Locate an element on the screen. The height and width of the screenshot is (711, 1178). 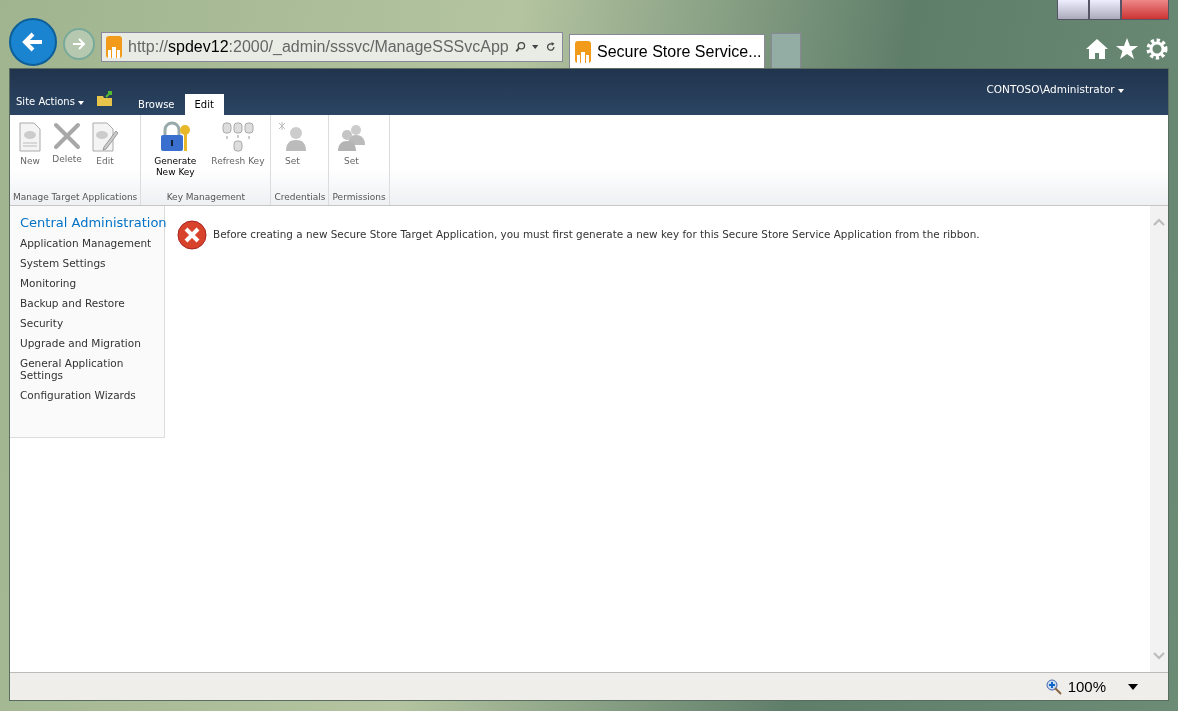
nav-link: Configuration Wizards is located at coordinates (92, 396).